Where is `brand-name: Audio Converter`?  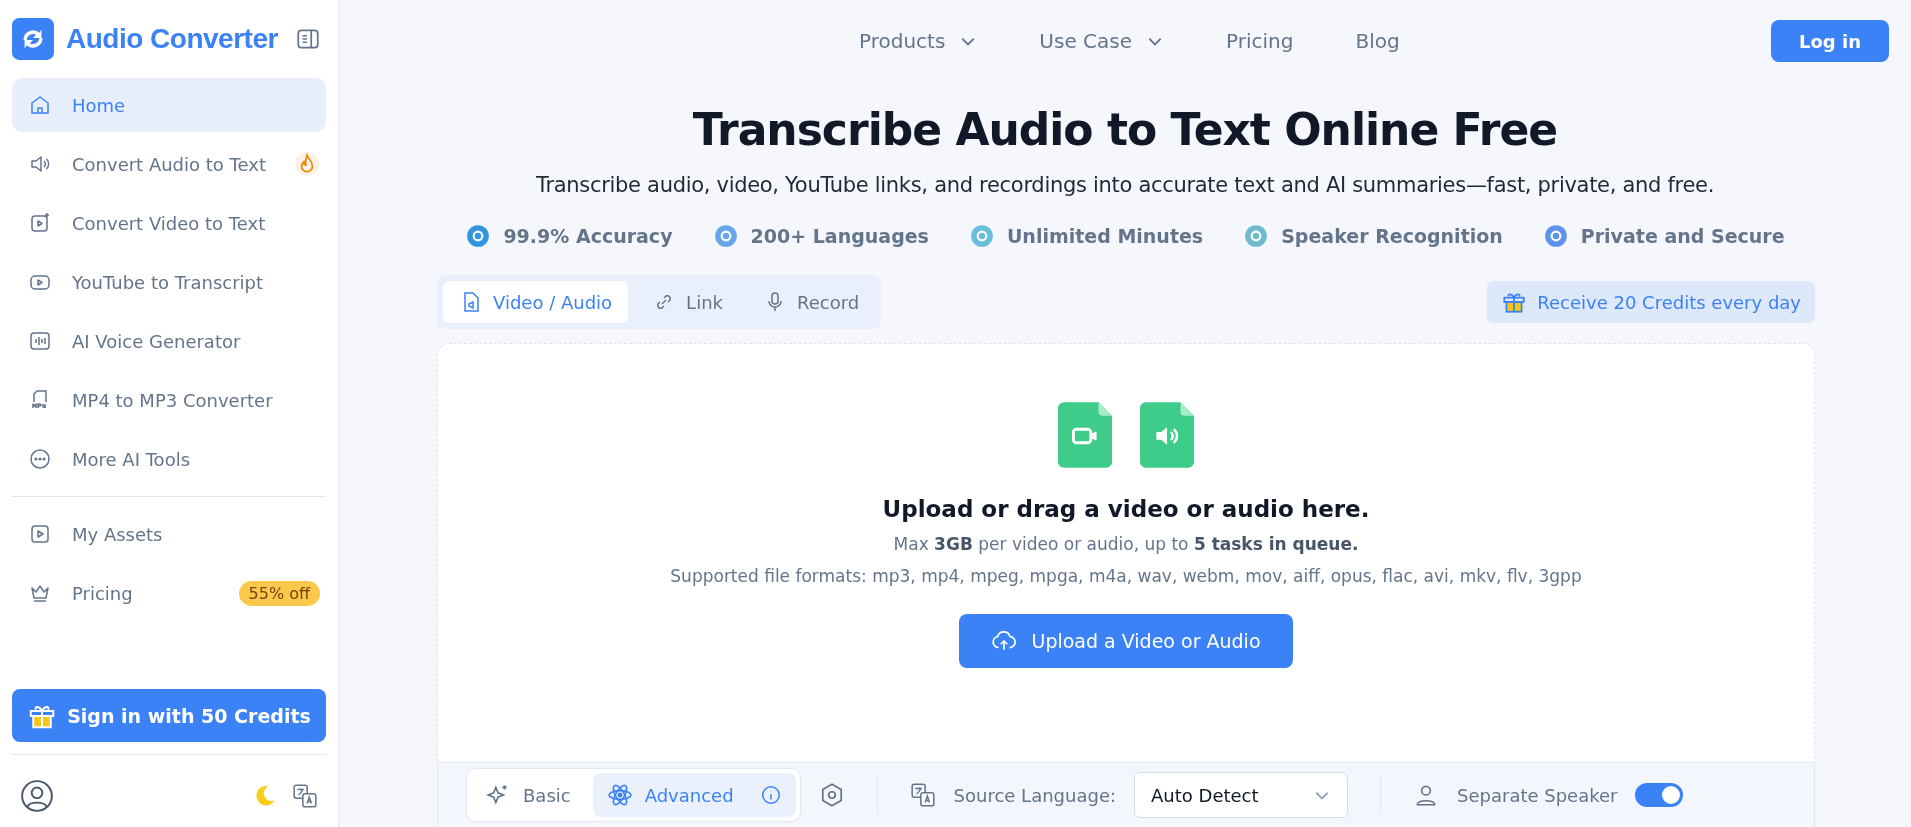
brand-name: Audio Converter is located at coordinates (174, 39).